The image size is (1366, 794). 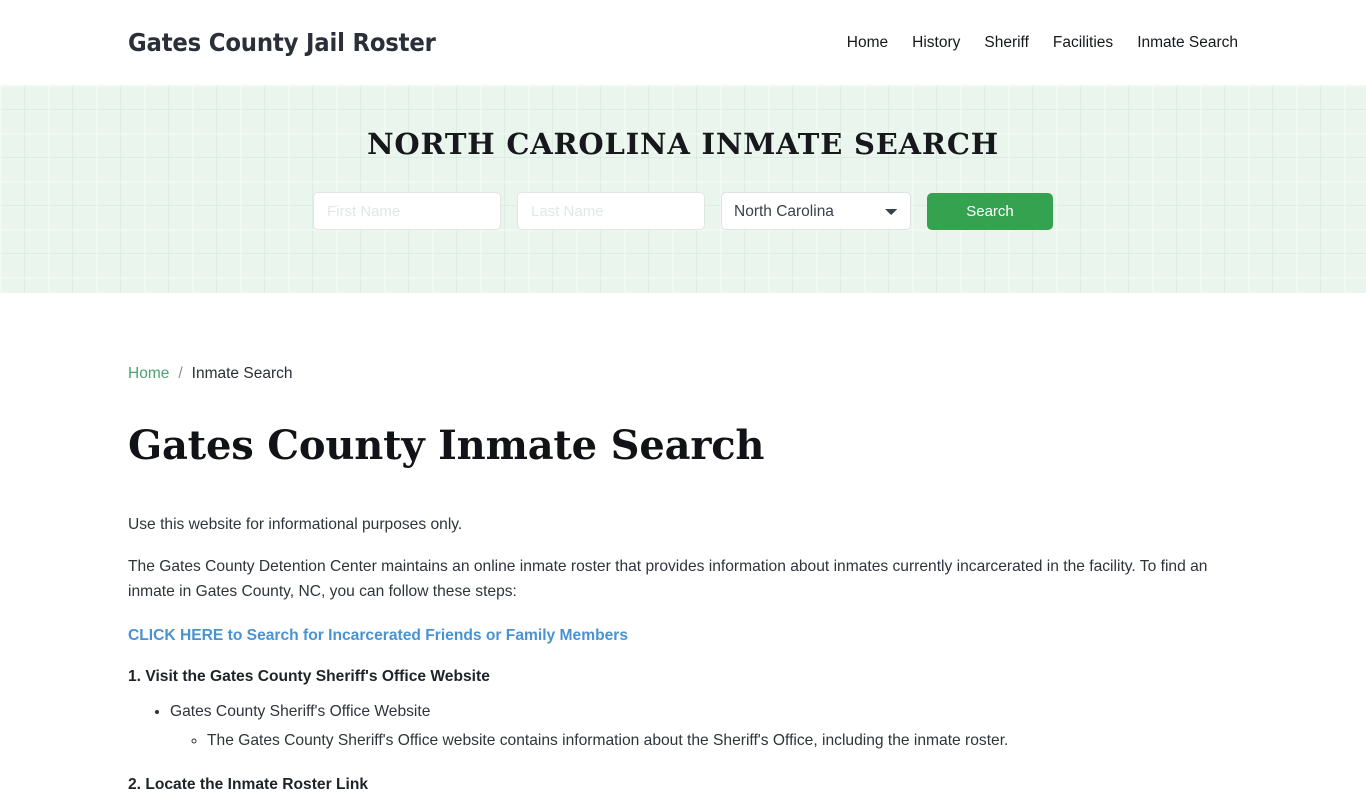 I want to click on nav-item-inmate-search: Inmate Search, so click(x=1181, y=43).